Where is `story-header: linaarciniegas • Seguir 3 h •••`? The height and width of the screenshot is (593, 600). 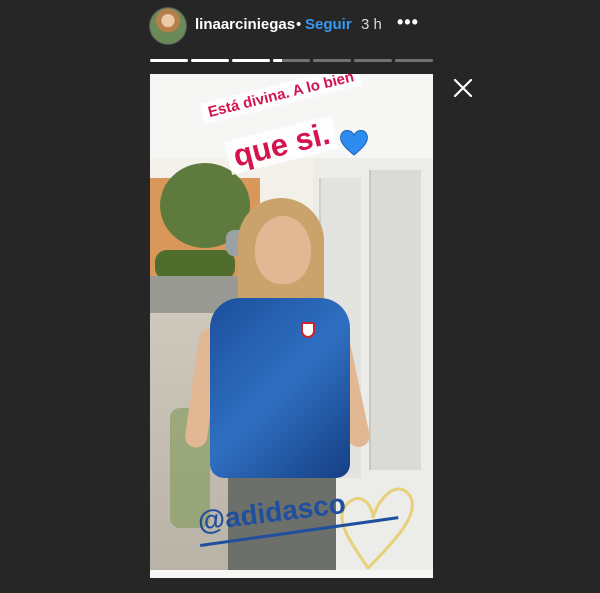
story-header: linaarciniegas • Seguir 3 h ••• is located at coordinates (300, 26).